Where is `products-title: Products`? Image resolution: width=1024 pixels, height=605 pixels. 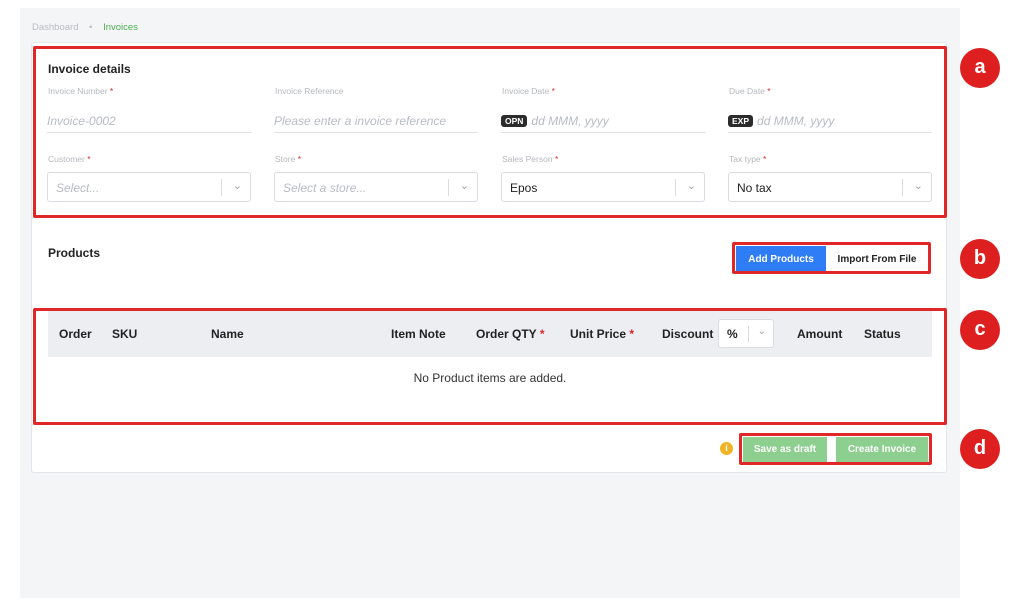 products-title: Products is located at coordinates (74, 253).